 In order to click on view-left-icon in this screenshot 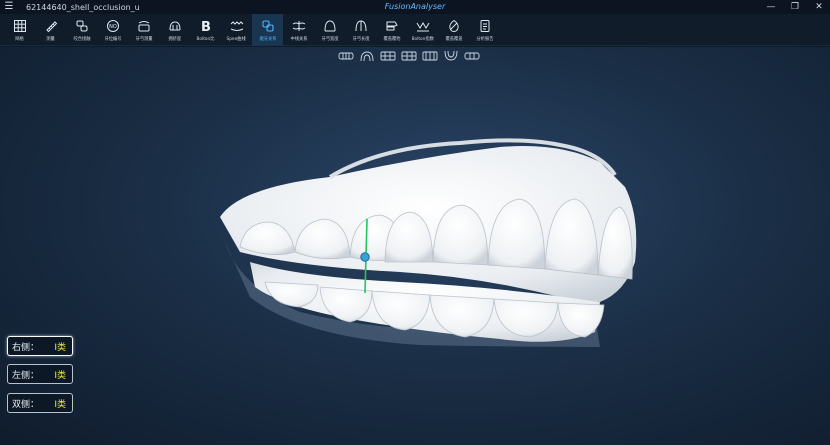, I will do `click(409, 56)`.